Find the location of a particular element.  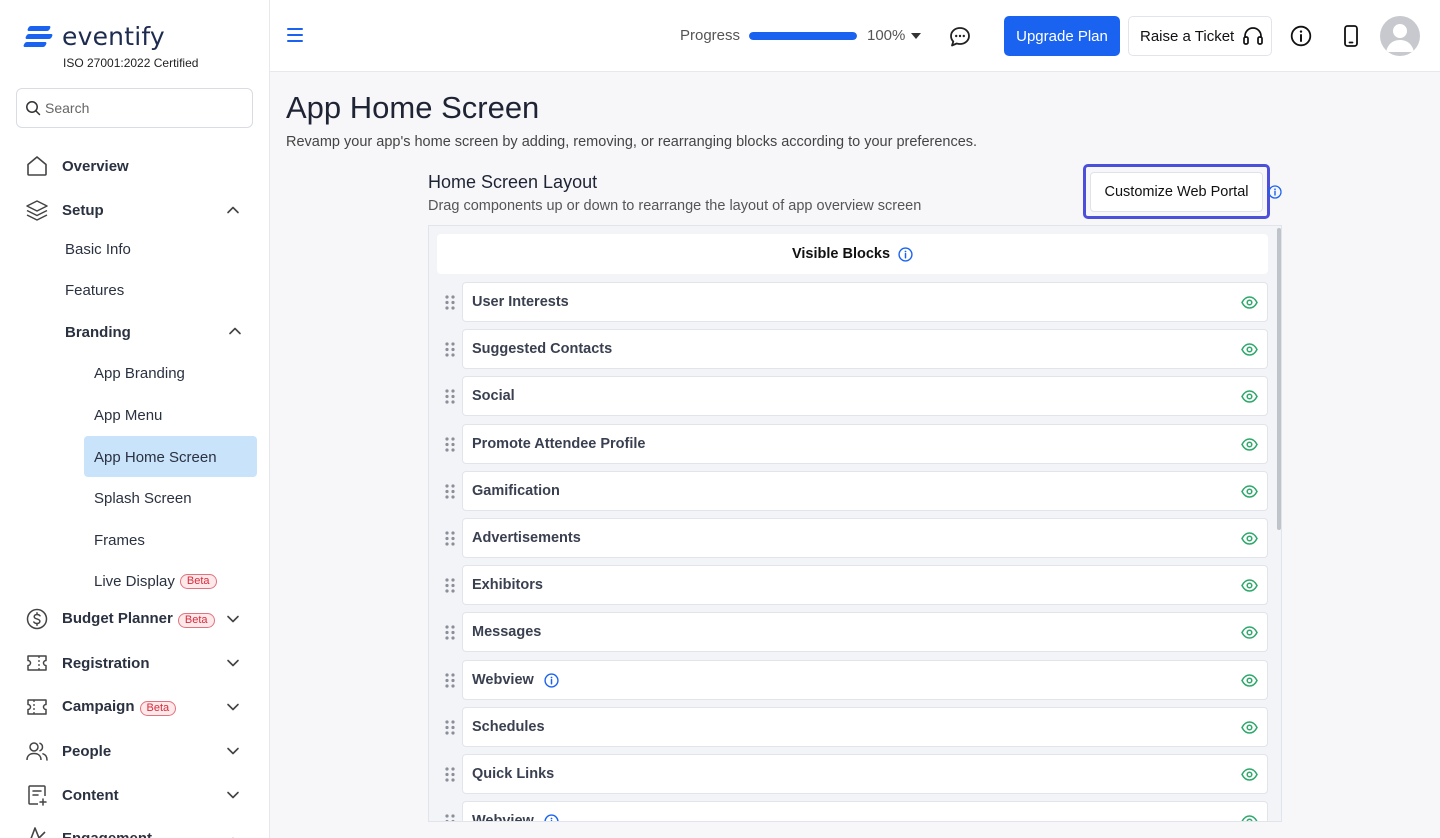

sidebar-item-registration: Registration is located at coordinates (134, 663).